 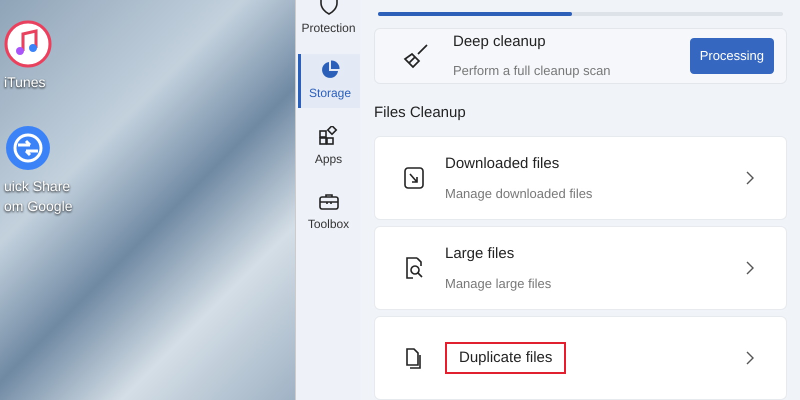 What do you see at coordinates (329, 21) in the screenshot?
I see `nav-item: Protection` at bounding box center [329, 21].